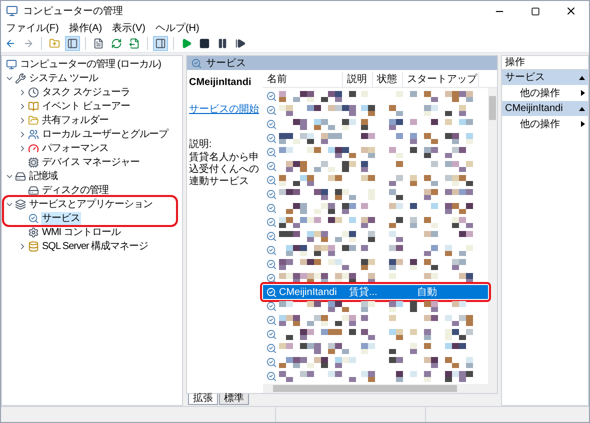 Image resolution: width=590 pixels, height=423 pixels. Describe the element at coordinates (492, 236) in the screenshot. I see `vertical-scrollbar` at that location.